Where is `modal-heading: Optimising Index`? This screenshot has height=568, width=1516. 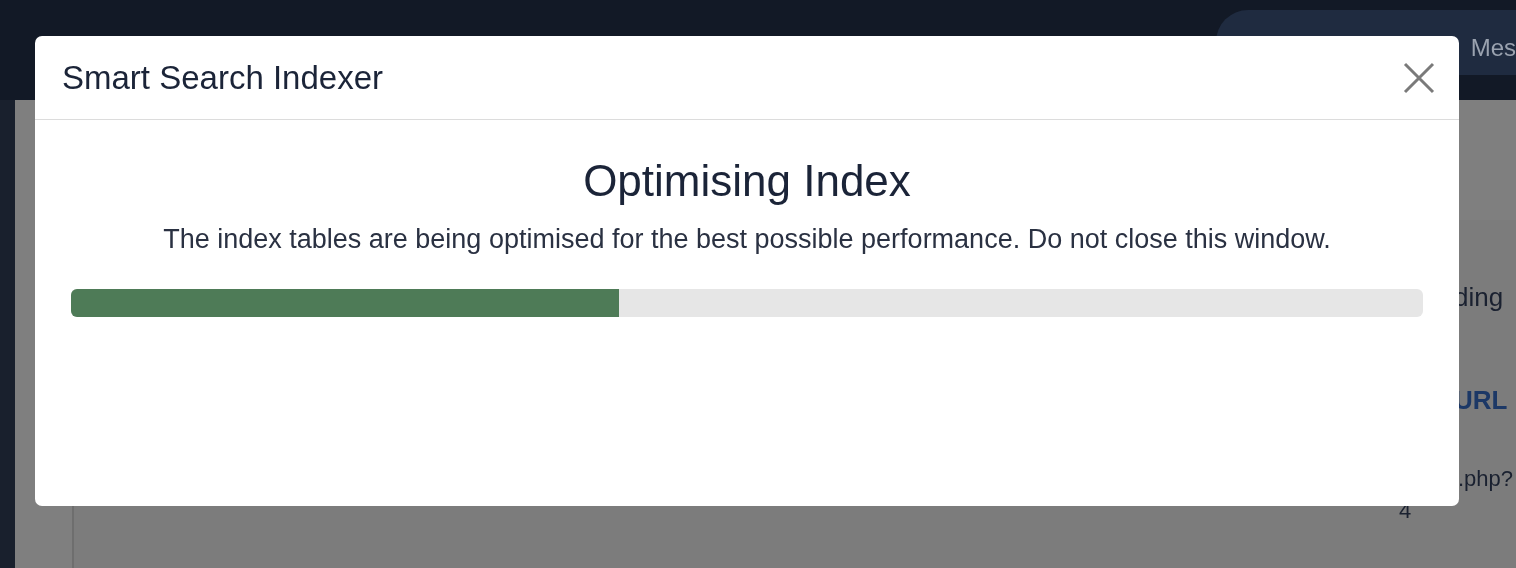 modal-heading: Optimising Index is located at coordinates (747, 181).